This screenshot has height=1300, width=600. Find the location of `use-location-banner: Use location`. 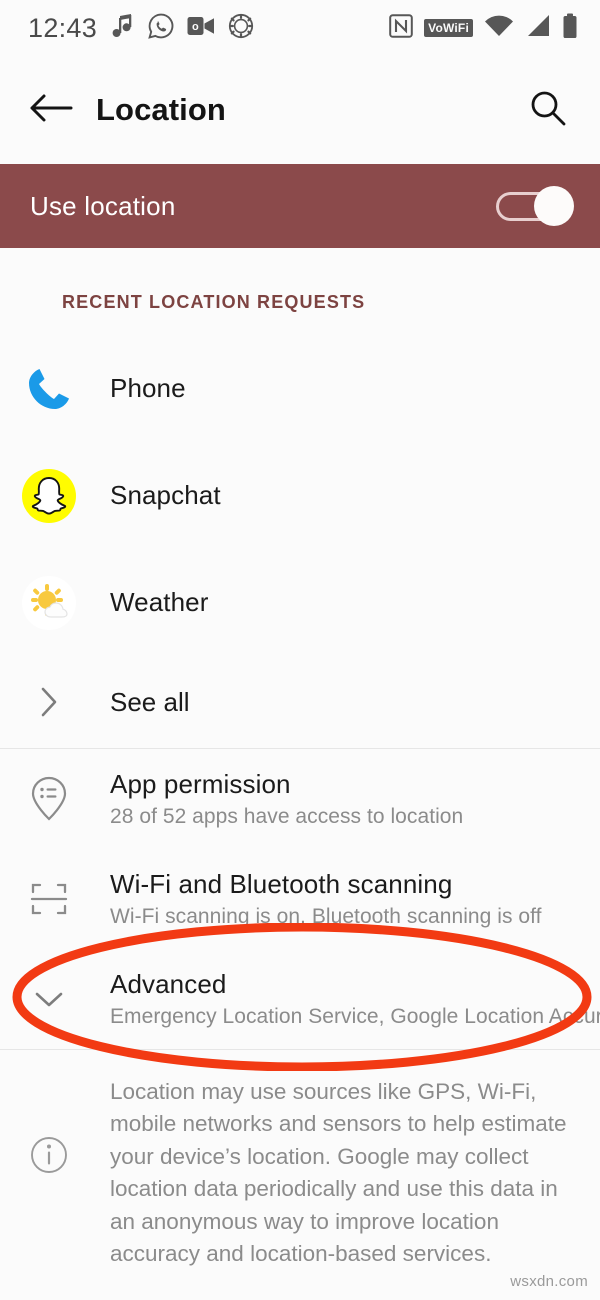

use-location-banner: Use location is located at coordinates (300, 206).